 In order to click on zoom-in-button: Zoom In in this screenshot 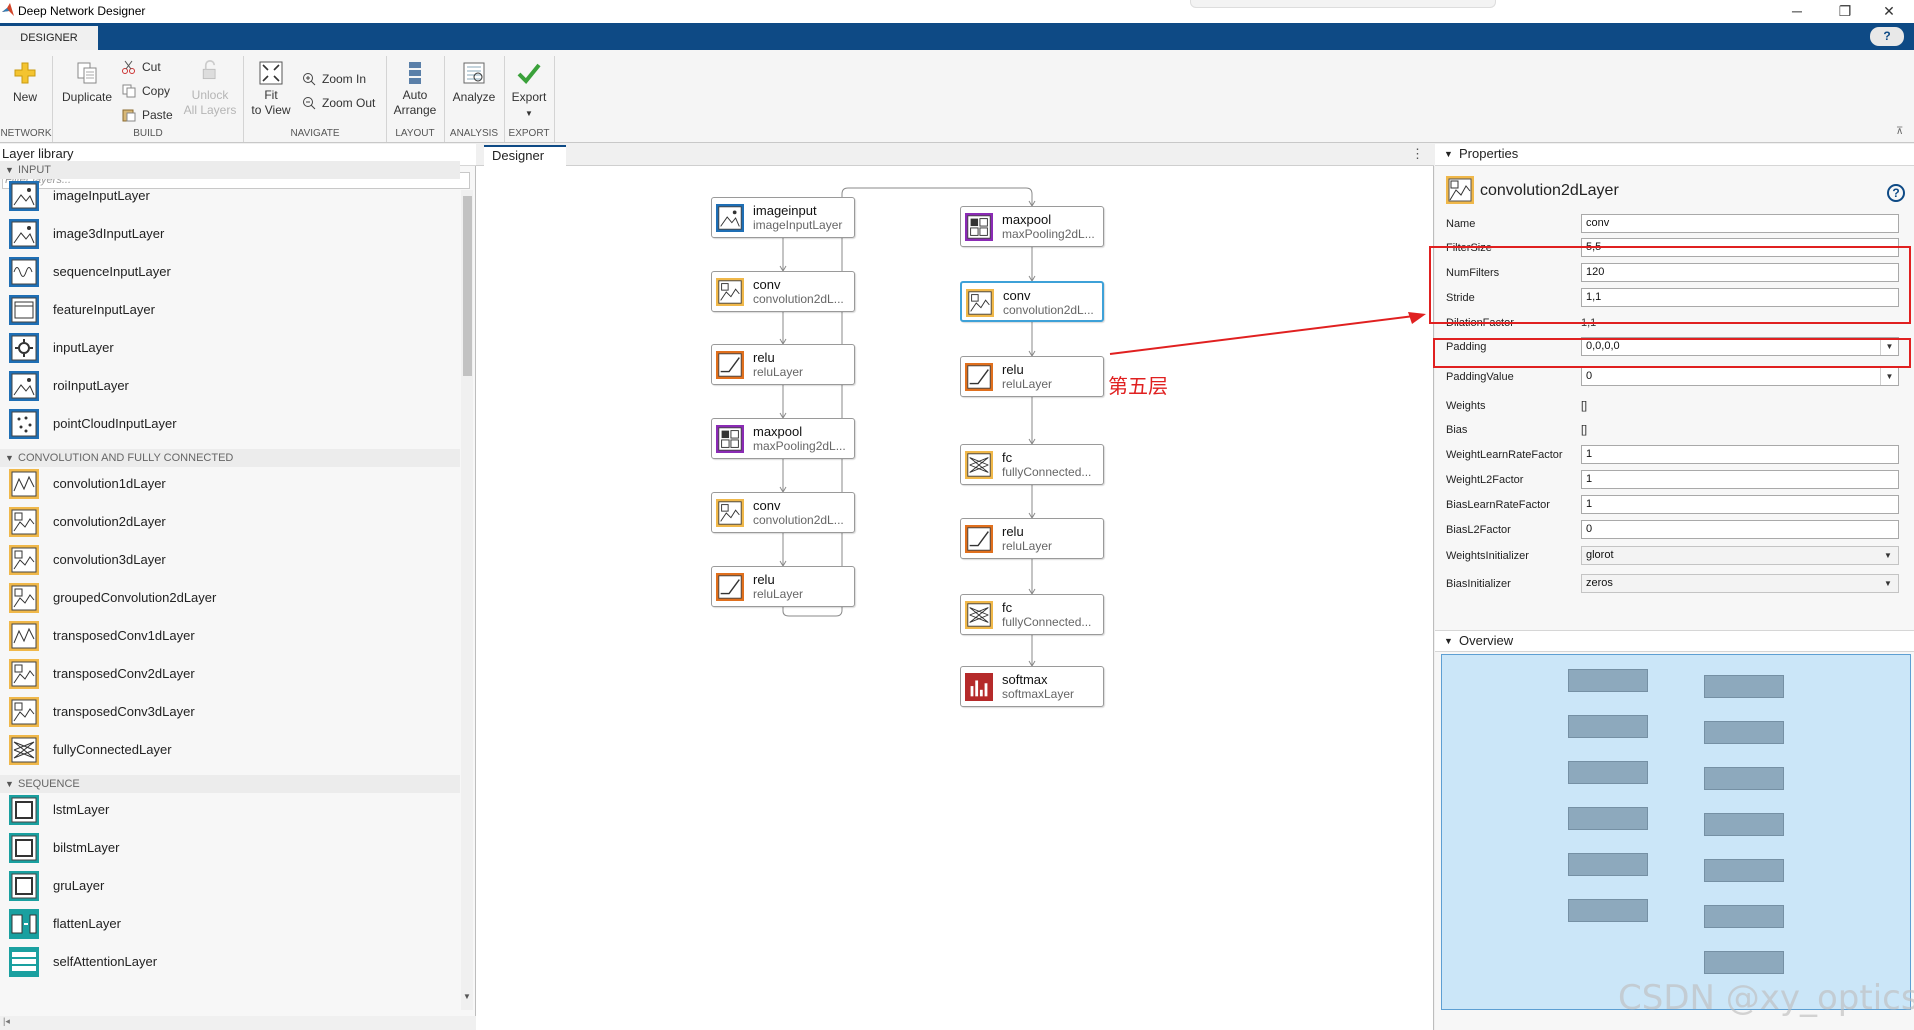, I will do `click(334, 79)`.